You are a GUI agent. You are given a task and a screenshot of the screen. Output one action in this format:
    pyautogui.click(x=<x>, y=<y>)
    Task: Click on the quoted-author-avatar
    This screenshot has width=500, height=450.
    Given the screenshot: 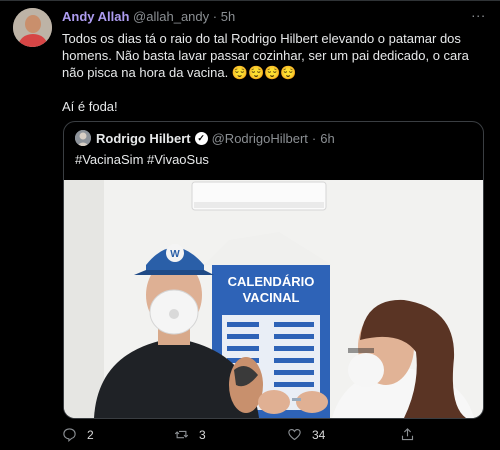 What is the action you would take?
    pyautogui.click(x=83, y=138)
    